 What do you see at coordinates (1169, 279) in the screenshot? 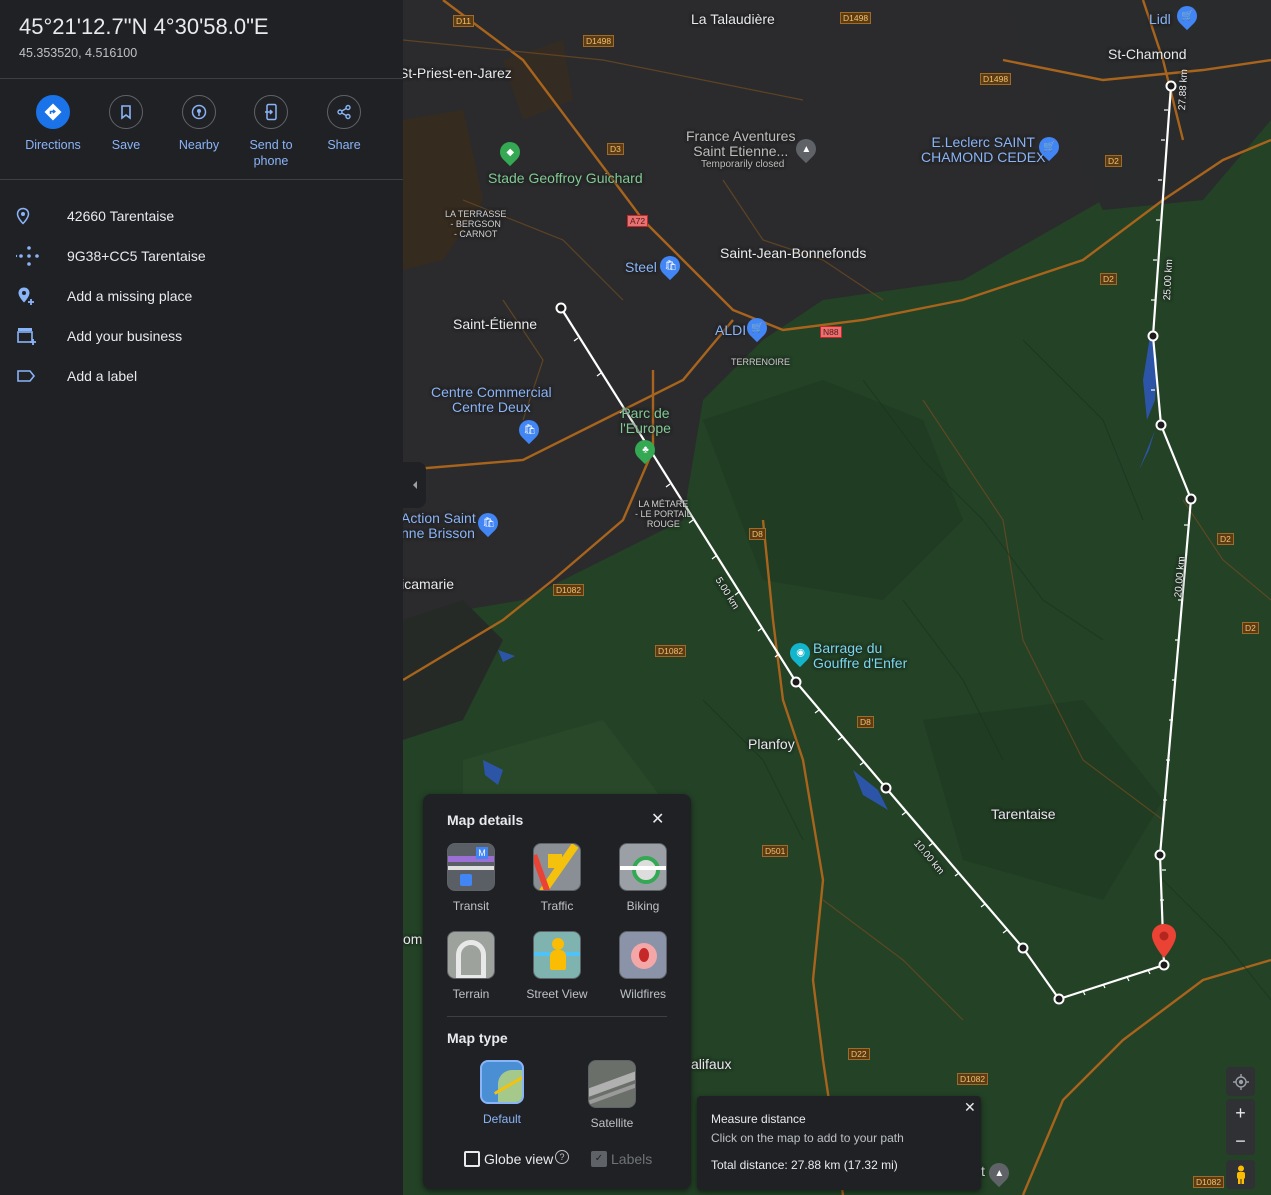
I see `distance-label-25km: 25.00 km` at bounding box center [1169, 279].